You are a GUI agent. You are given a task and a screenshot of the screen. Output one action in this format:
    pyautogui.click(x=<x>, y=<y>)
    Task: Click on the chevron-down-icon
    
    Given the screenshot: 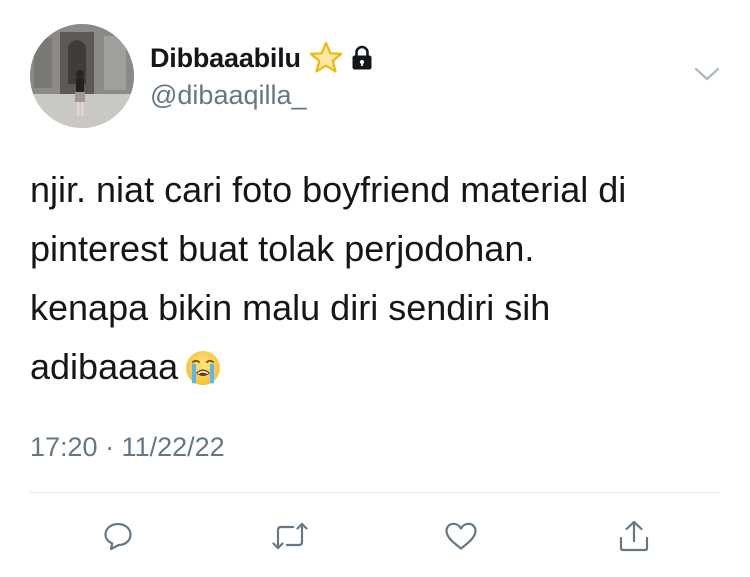 What is the action you would take?
    pyautogui.click(x=707, y=74)
    